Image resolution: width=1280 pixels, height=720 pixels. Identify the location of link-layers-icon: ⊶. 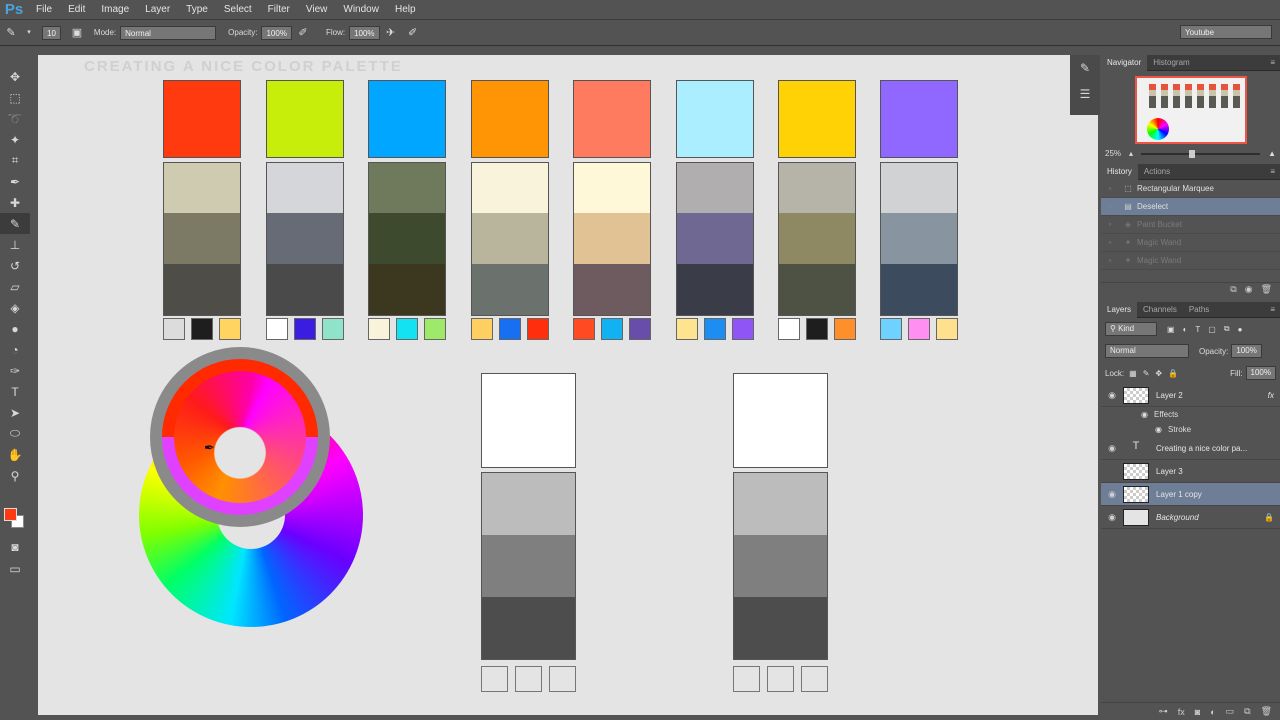
(1163, 711).